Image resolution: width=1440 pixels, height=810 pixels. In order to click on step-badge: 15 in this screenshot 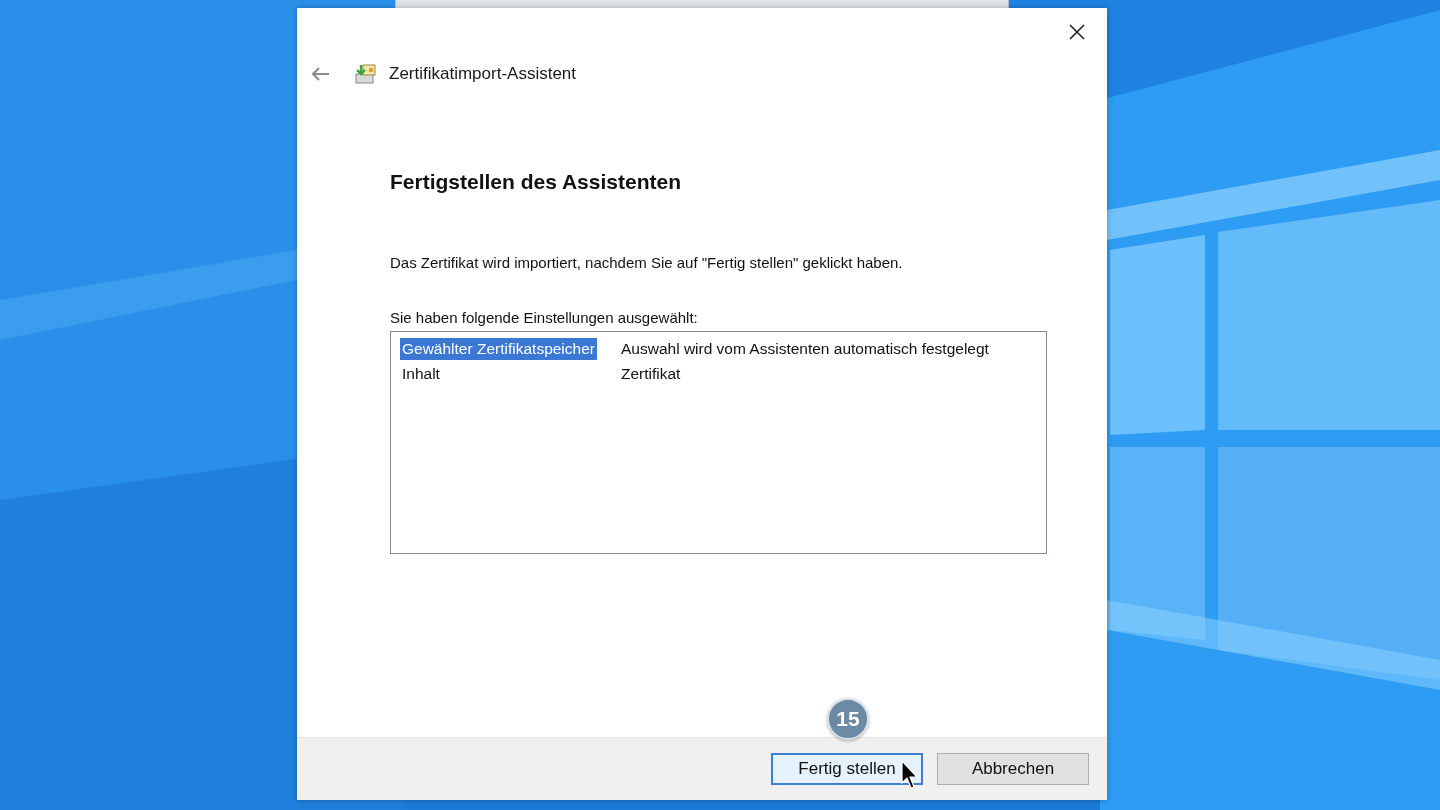, I will do `click(848, 719)`.